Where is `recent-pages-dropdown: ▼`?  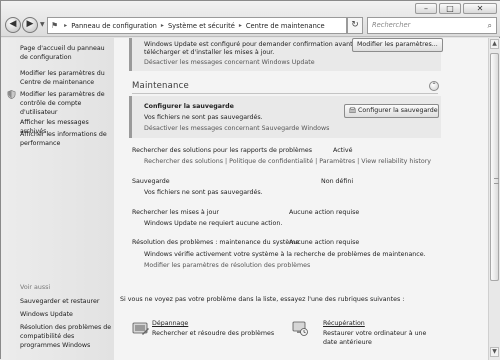
recent-pages-dropdown: ▼ is located at coordinates (42, 24).